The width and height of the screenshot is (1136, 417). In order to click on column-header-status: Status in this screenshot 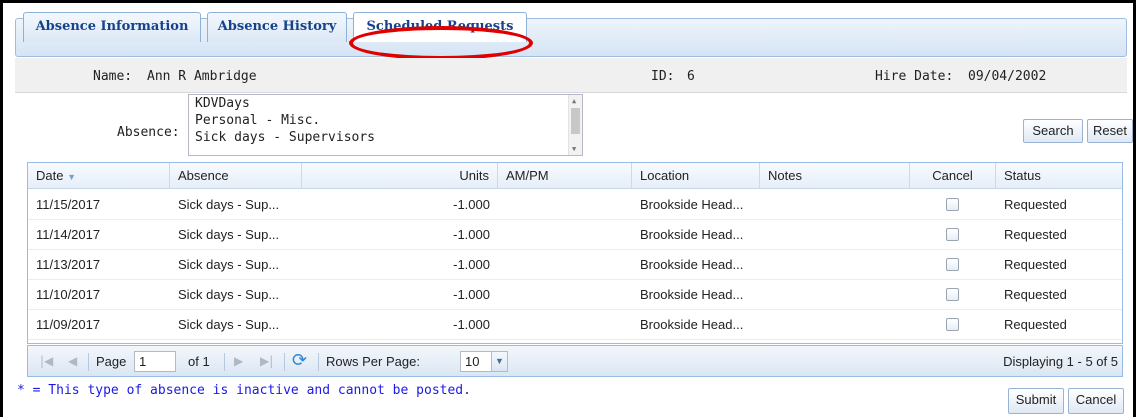, I will do `click(1059, 176)`.